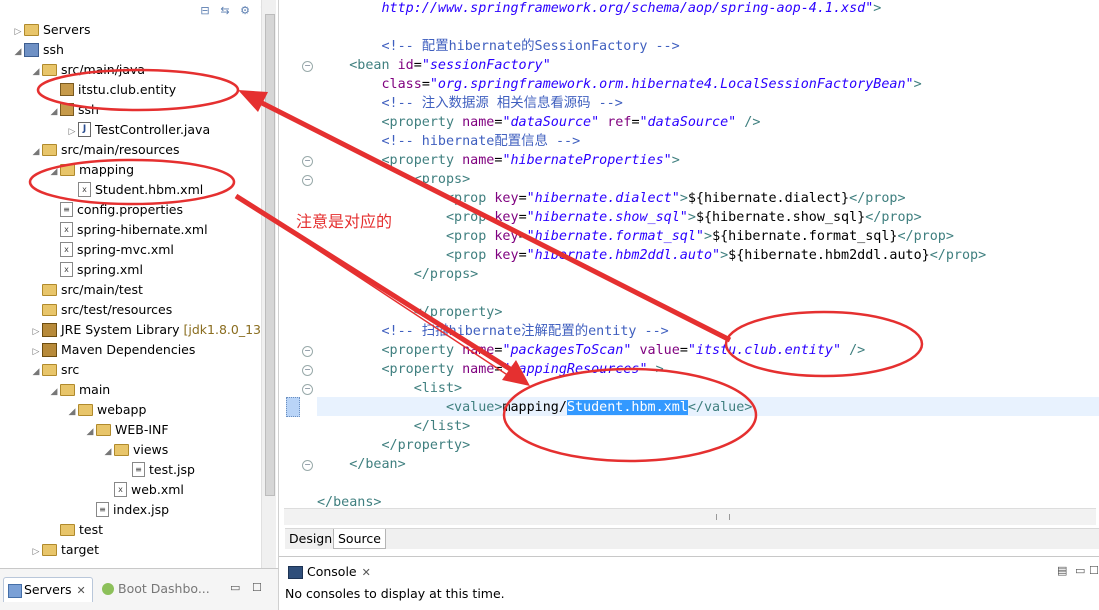 This screenshot has height=610, width=1099. Describe the element at coordinates (112, 90) in the screenshot. I see `tree-item: itstu.club.entity` at that location.